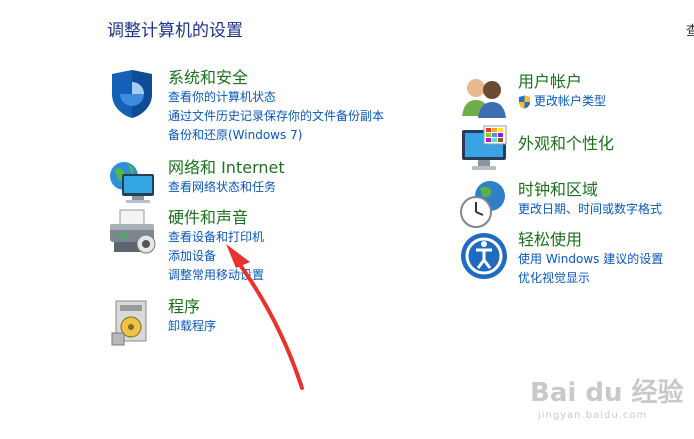  Describe the element at coordinates (276, 97) in the screenshot. I see `link-view-computer-status: 查看你的计算机状态` at that location.